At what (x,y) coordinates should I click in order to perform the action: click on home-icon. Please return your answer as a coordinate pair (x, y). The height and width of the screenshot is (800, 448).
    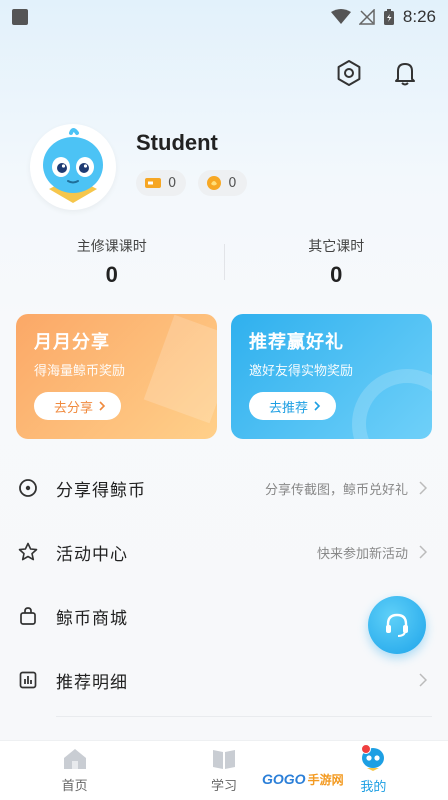
    Looking at the image, I should click on (74, 759).